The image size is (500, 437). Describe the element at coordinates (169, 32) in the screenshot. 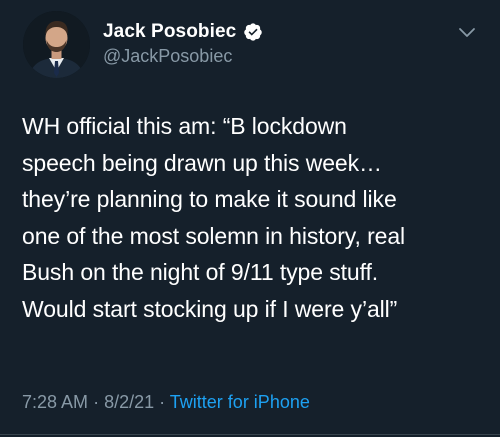

I see `author-display-name: Jack Posobiec` at that location.